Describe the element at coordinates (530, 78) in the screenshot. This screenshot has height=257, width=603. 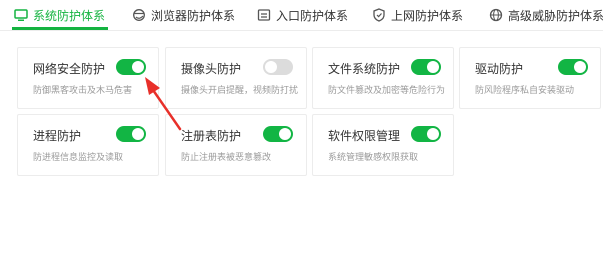
I see `card-driver-protection: 驱动防护 防风险程序私自安装驱动` at that location.